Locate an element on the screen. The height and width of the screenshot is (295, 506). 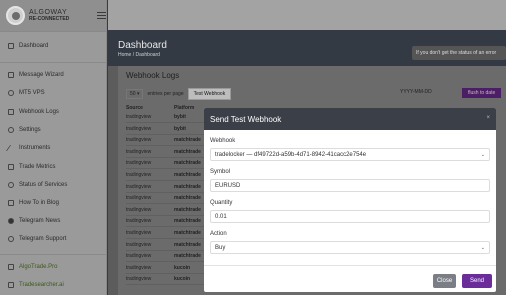
brand: ALGOWAY RE-CONNECTED is located at coordinates (53, 16).